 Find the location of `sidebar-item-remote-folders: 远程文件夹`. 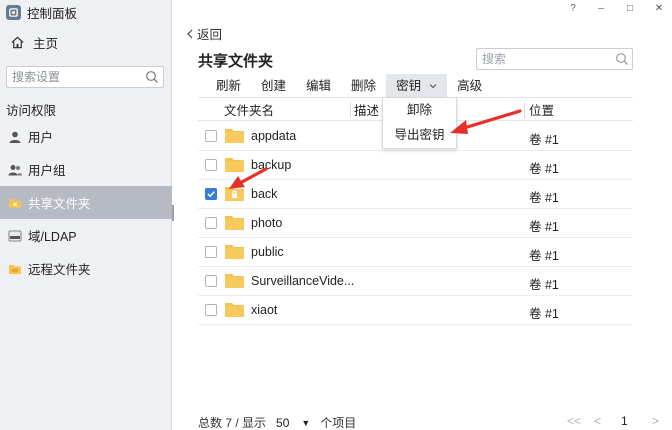

sidebar-item-remote-folders: 远程文件夹 is located at coordinates (86, 268).